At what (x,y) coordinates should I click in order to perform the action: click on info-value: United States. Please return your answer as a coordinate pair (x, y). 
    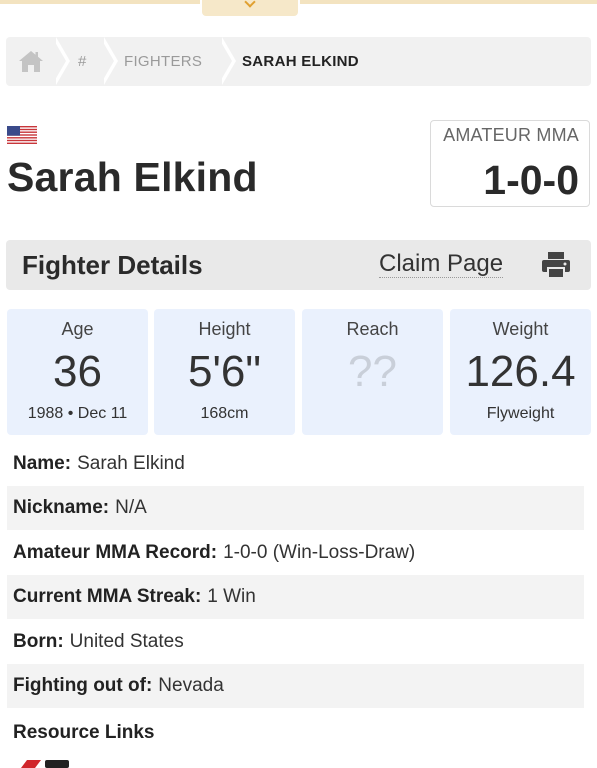
    Looking at the image, I should click on (126, 641).